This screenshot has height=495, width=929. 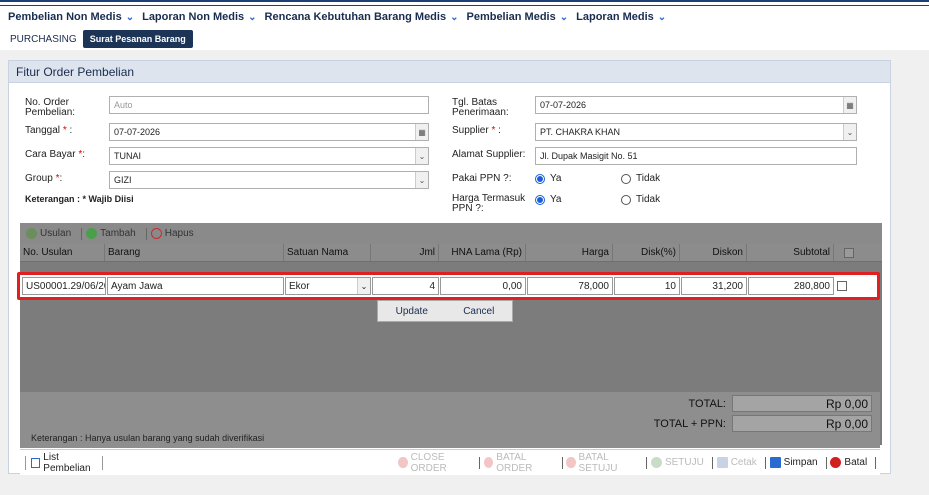 What do you see at coordinates (713, 252) in the screenshot?
I see `col-diskon: Diskon` at bounding box center [713, 252].